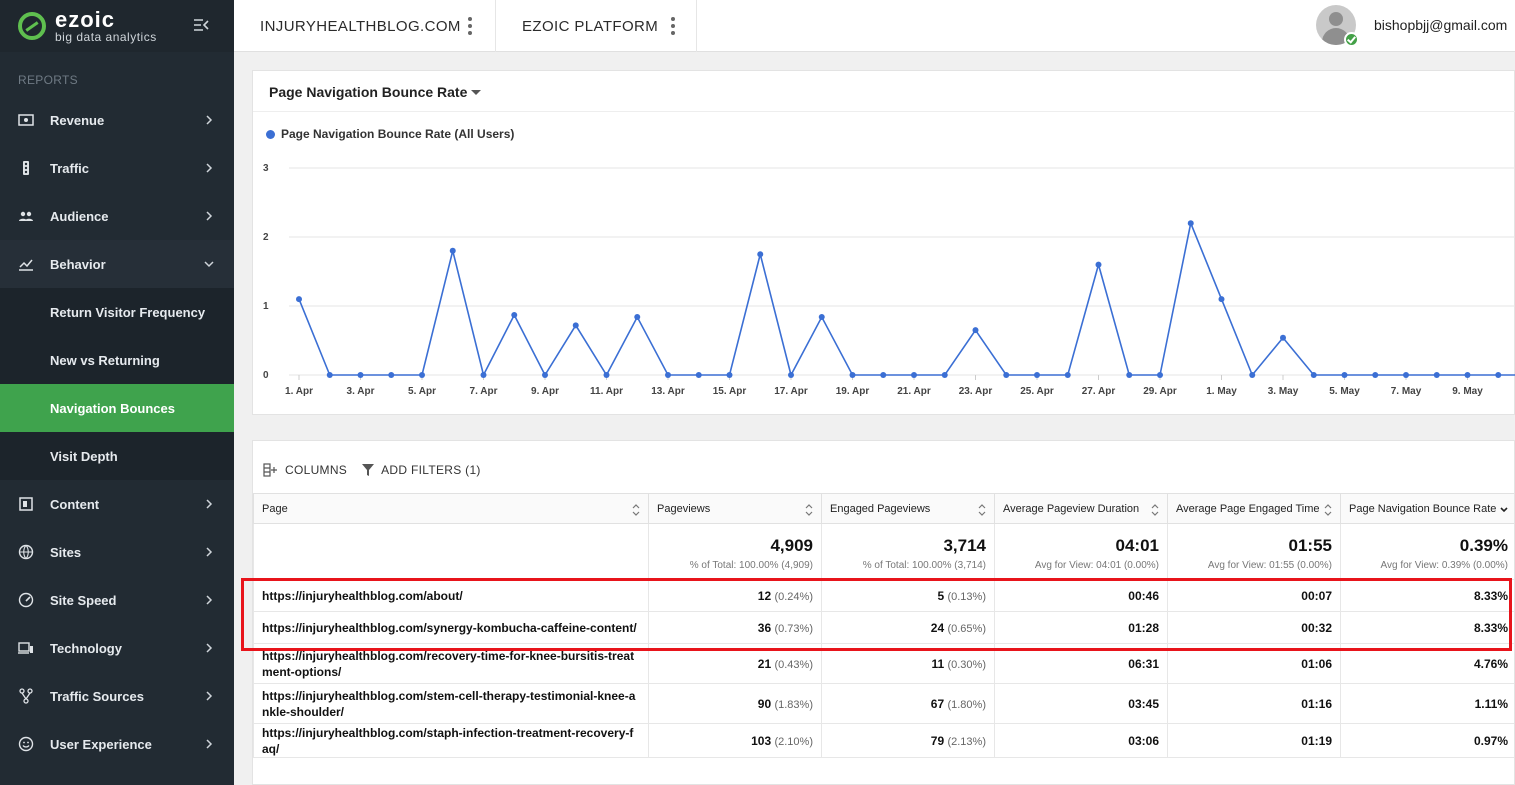  I want to click on sidebar-item-user-experience: User Experience, so click(117, 744).